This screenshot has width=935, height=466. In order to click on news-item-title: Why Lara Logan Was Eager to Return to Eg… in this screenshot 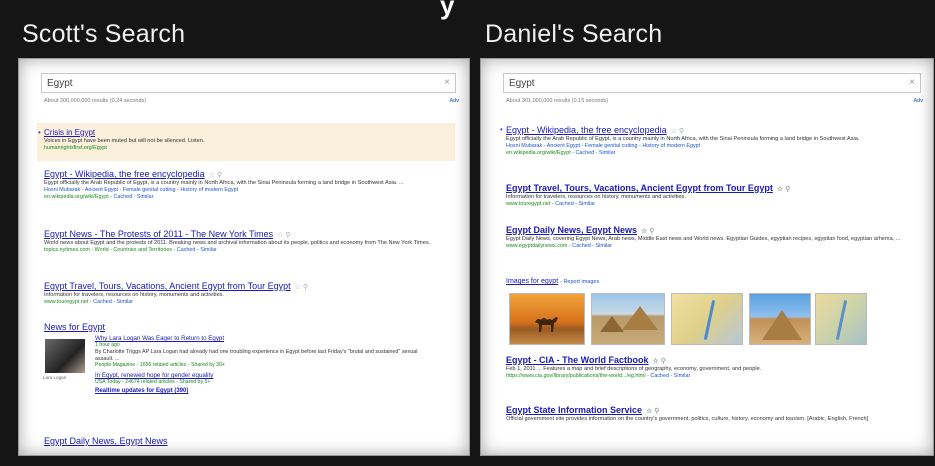, I will do `click(265, 338)`.